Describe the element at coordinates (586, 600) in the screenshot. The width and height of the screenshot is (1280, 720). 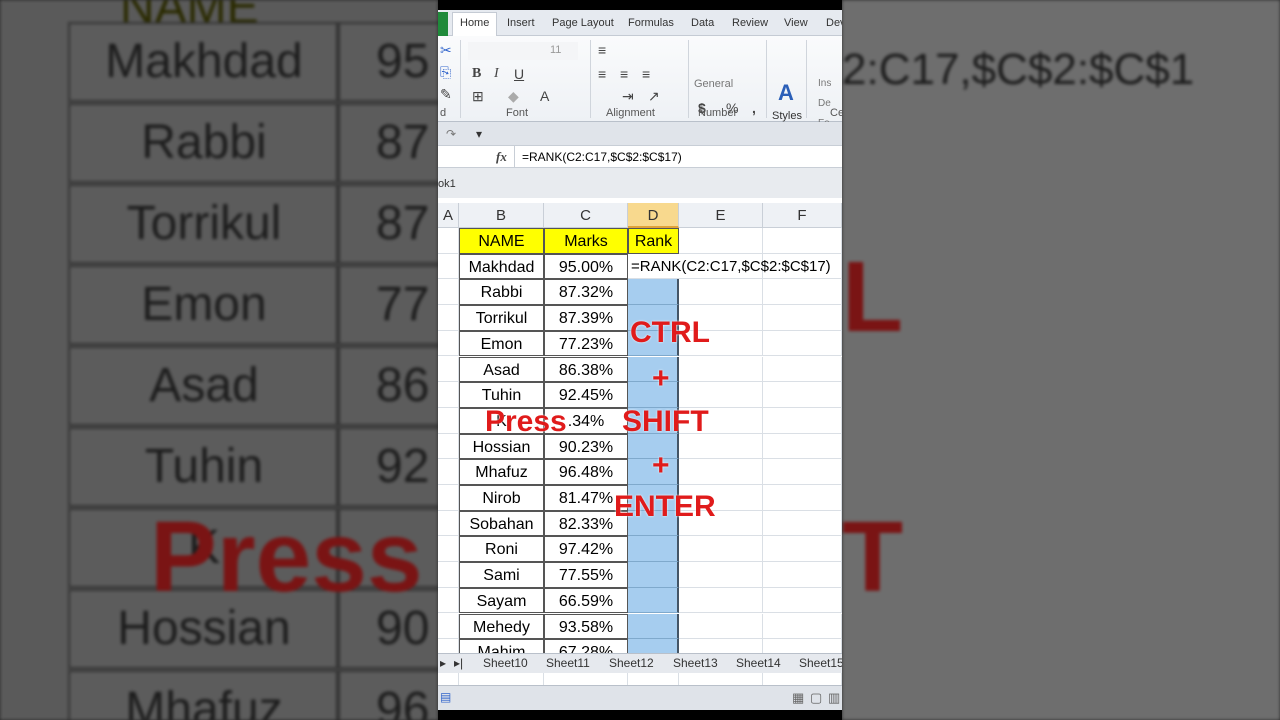
I see `marks-cell: 66.59%` at that location.